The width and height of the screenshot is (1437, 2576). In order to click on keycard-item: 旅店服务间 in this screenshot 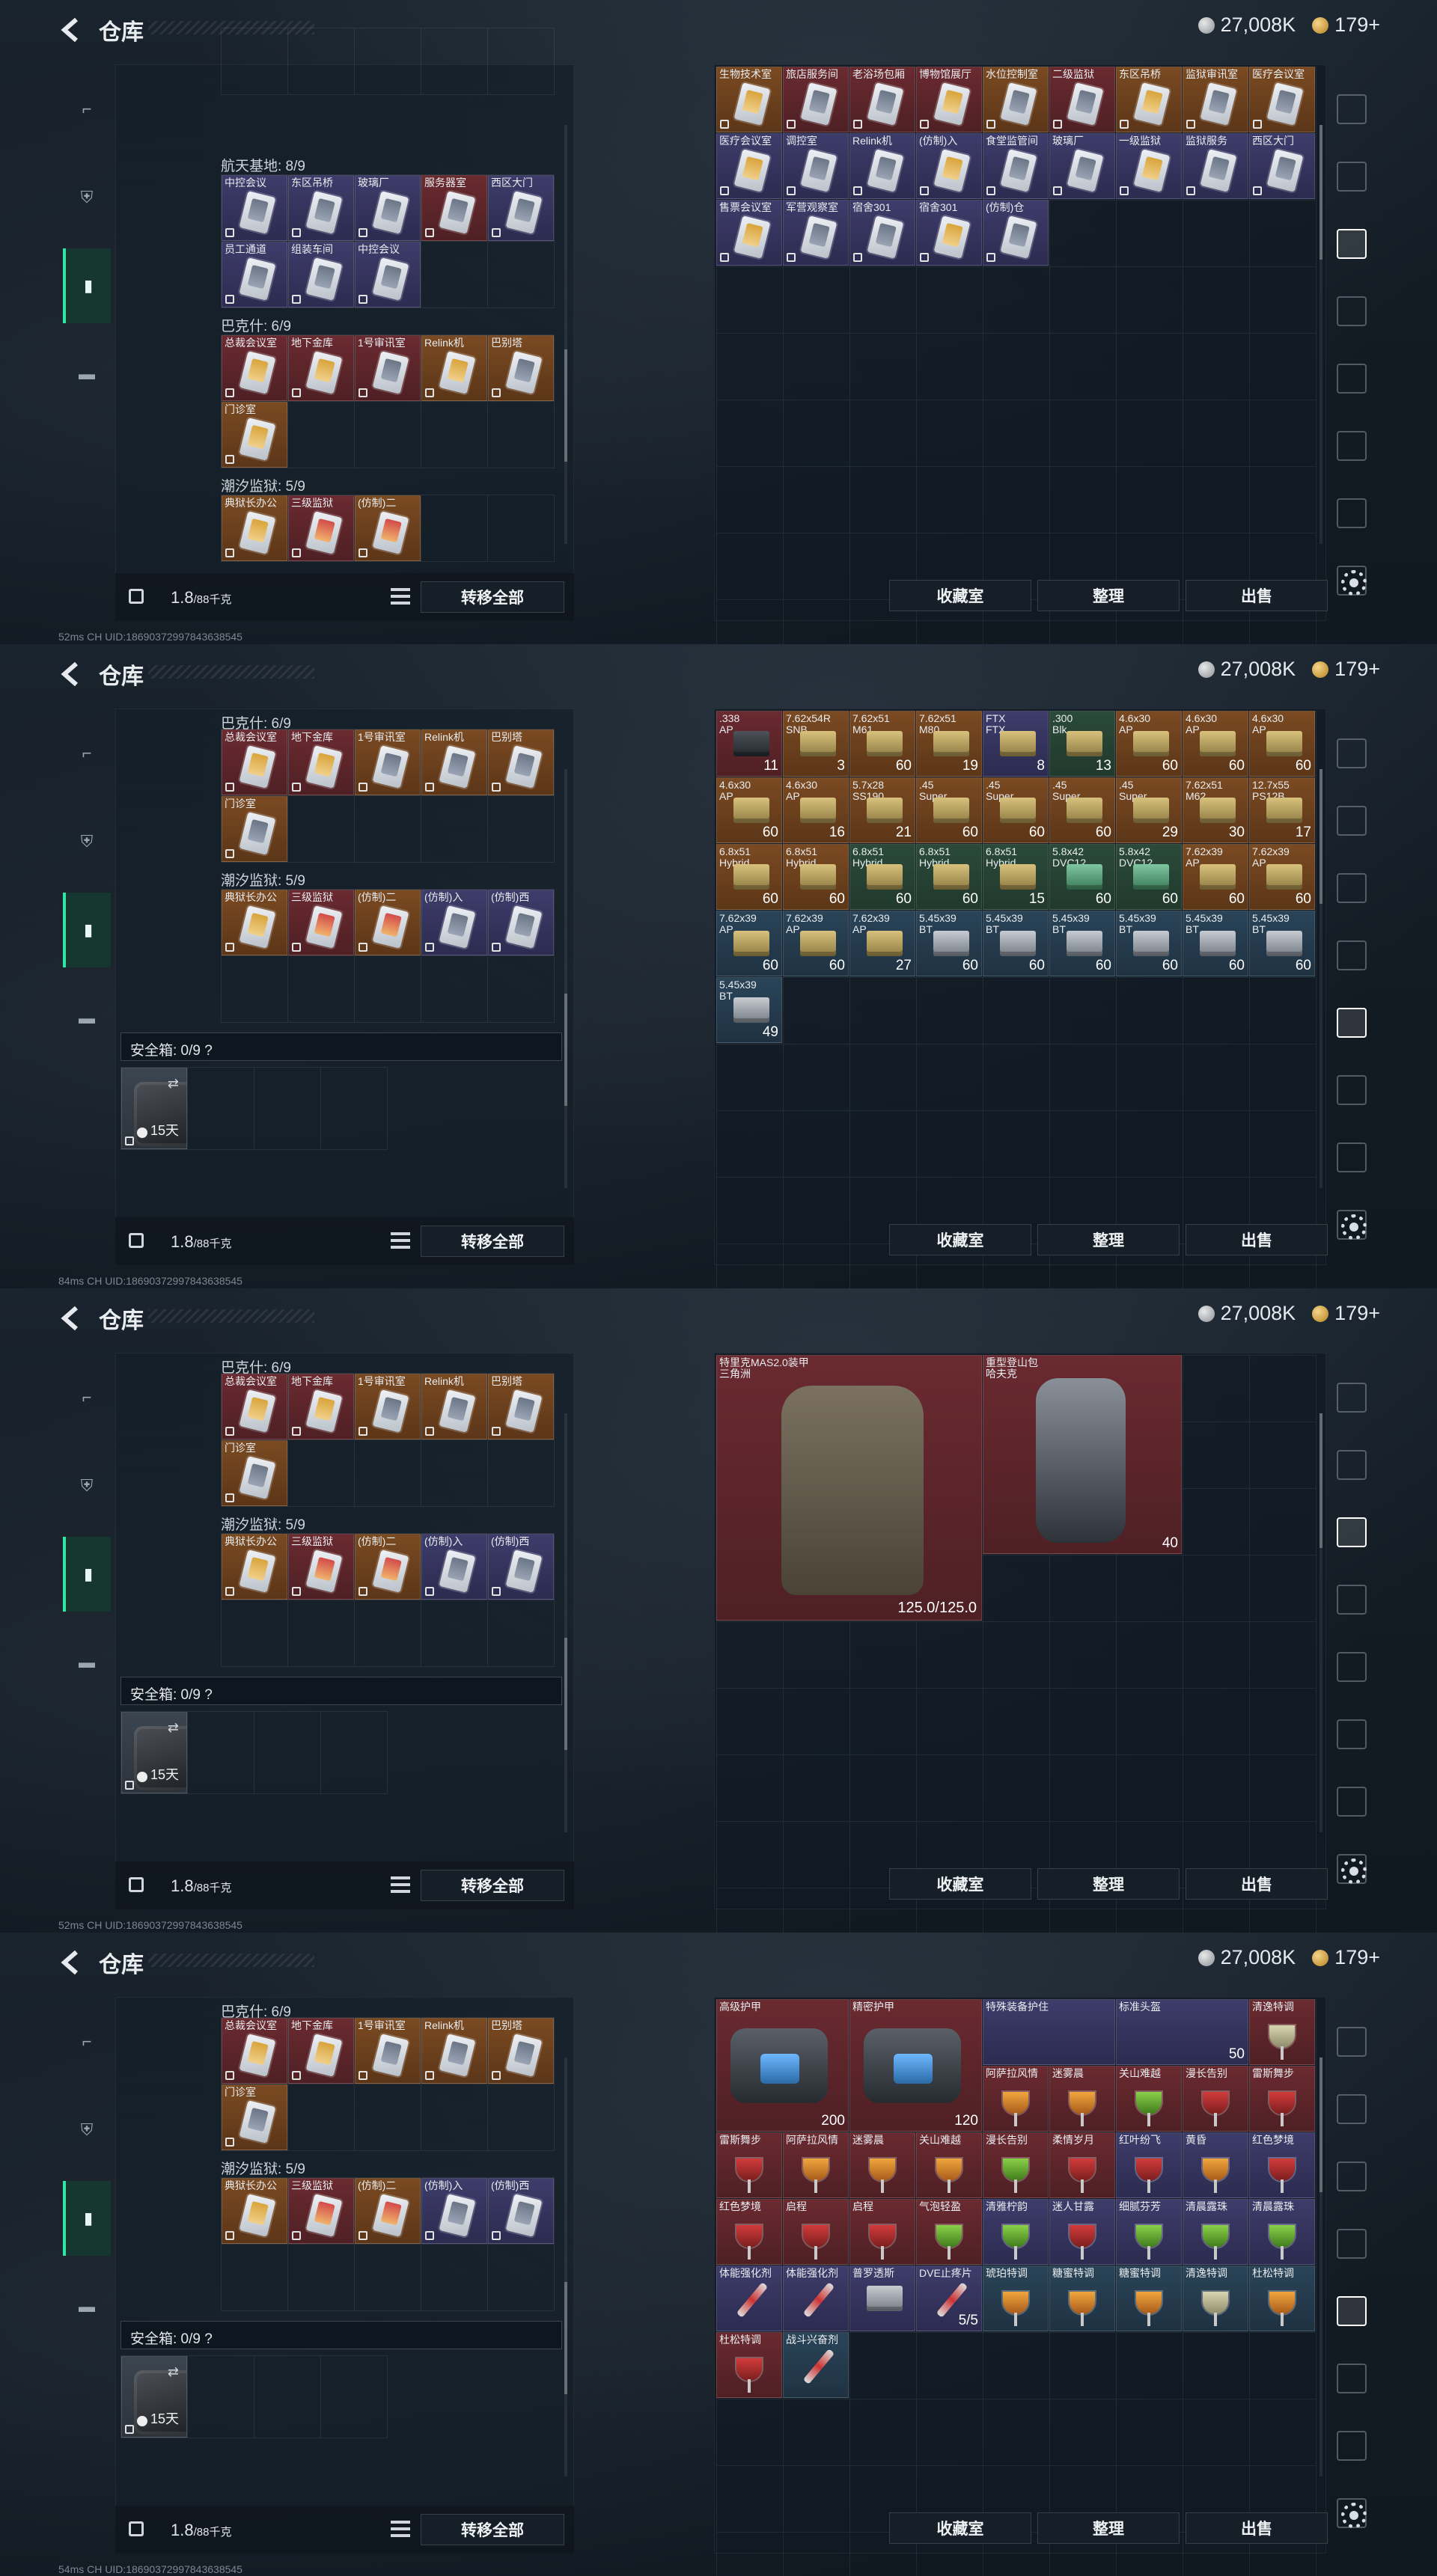, I will do `click(816, 99)`.